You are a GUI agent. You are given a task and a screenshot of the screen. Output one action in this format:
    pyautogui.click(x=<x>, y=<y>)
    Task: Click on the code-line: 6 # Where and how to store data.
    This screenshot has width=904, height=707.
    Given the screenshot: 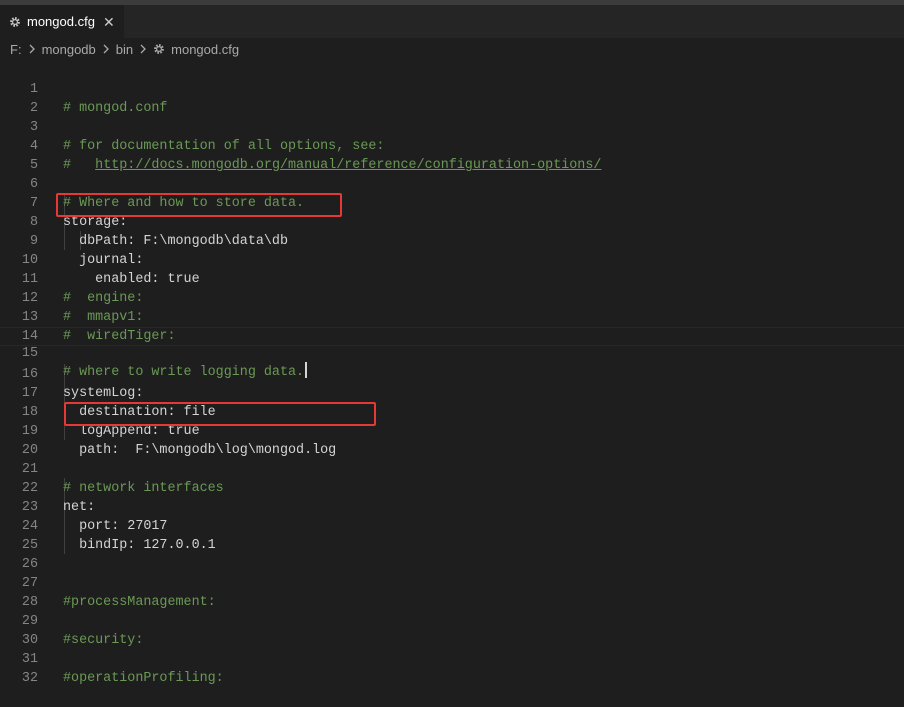 What is the action you would take?
    pyautogui.click(x=452, y=183)
    